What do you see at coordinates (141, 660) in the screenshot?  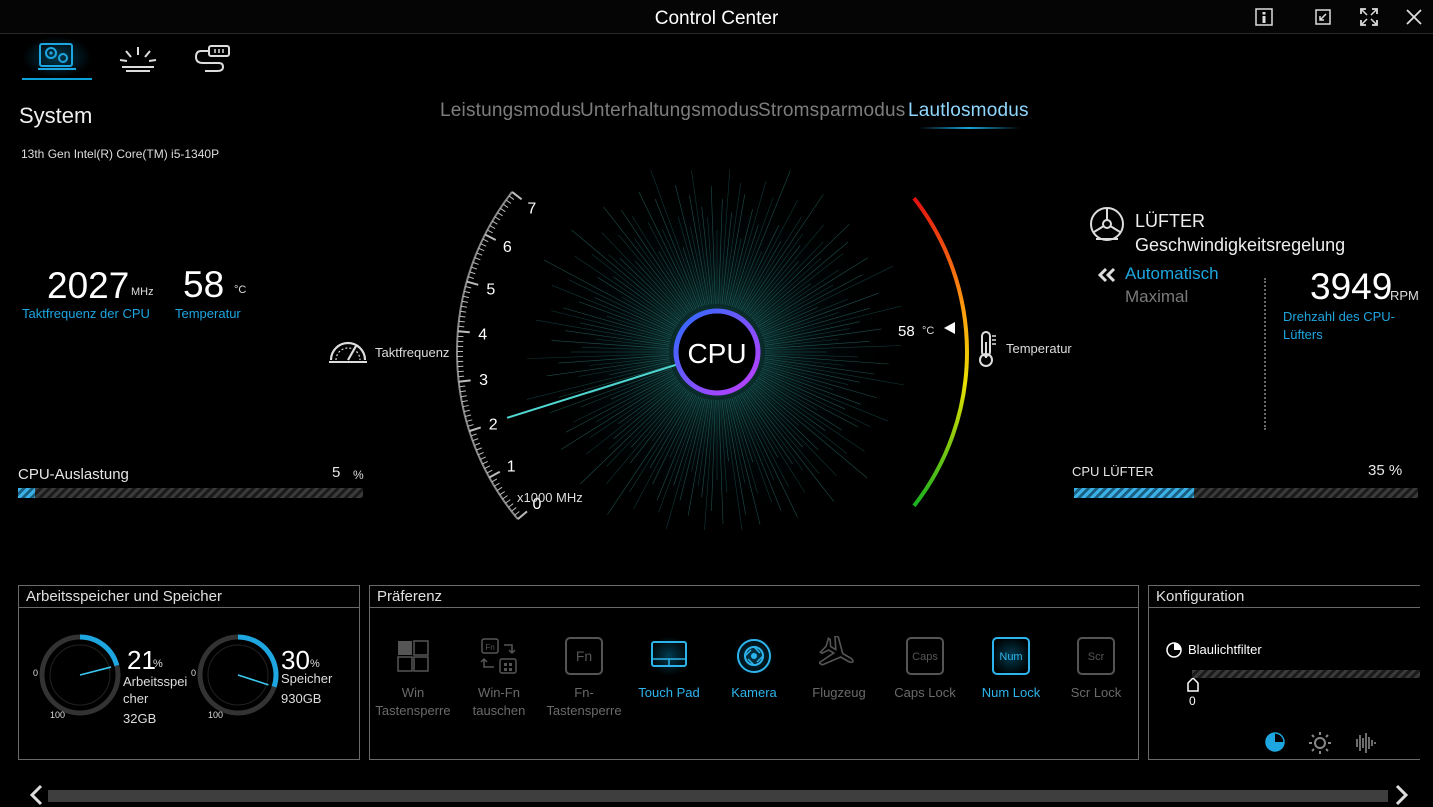 I see `ram-percent-value: 21` at bounding box center [141, 660].